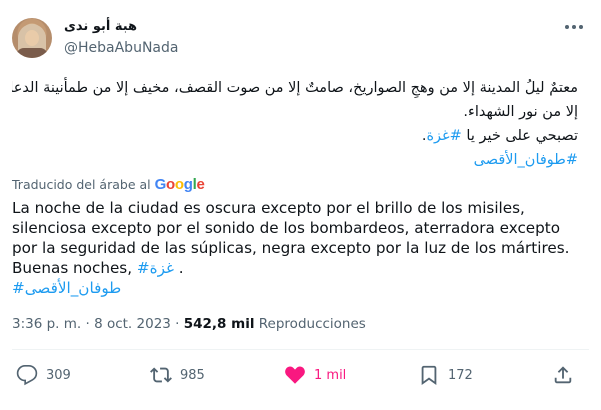 The width and height of the screenshot is (601, 410). I want to click on bookmark-icon, so click(429, 375).